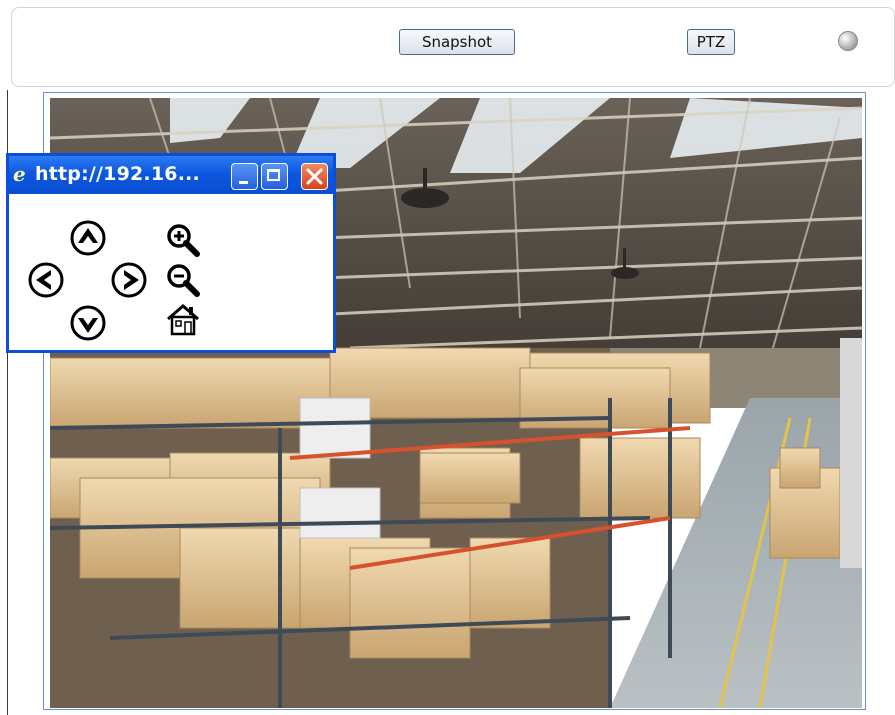 The width and height of the screenshot is (895, 715). I want to click on ptz-button: PTZ, so click(711, 42).